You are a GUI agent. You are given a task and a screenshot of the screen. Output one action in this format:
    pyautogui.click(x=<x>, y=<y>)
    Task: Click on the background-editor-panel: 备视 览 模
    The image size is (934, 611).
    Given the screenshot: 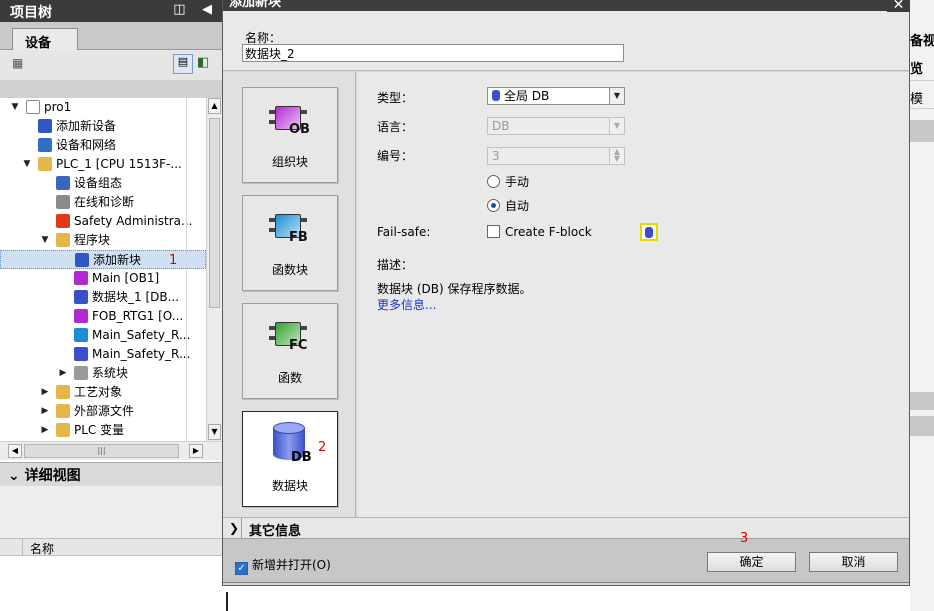 What is the action you would take?
    pyautogui.click(x=922, y=305)
    